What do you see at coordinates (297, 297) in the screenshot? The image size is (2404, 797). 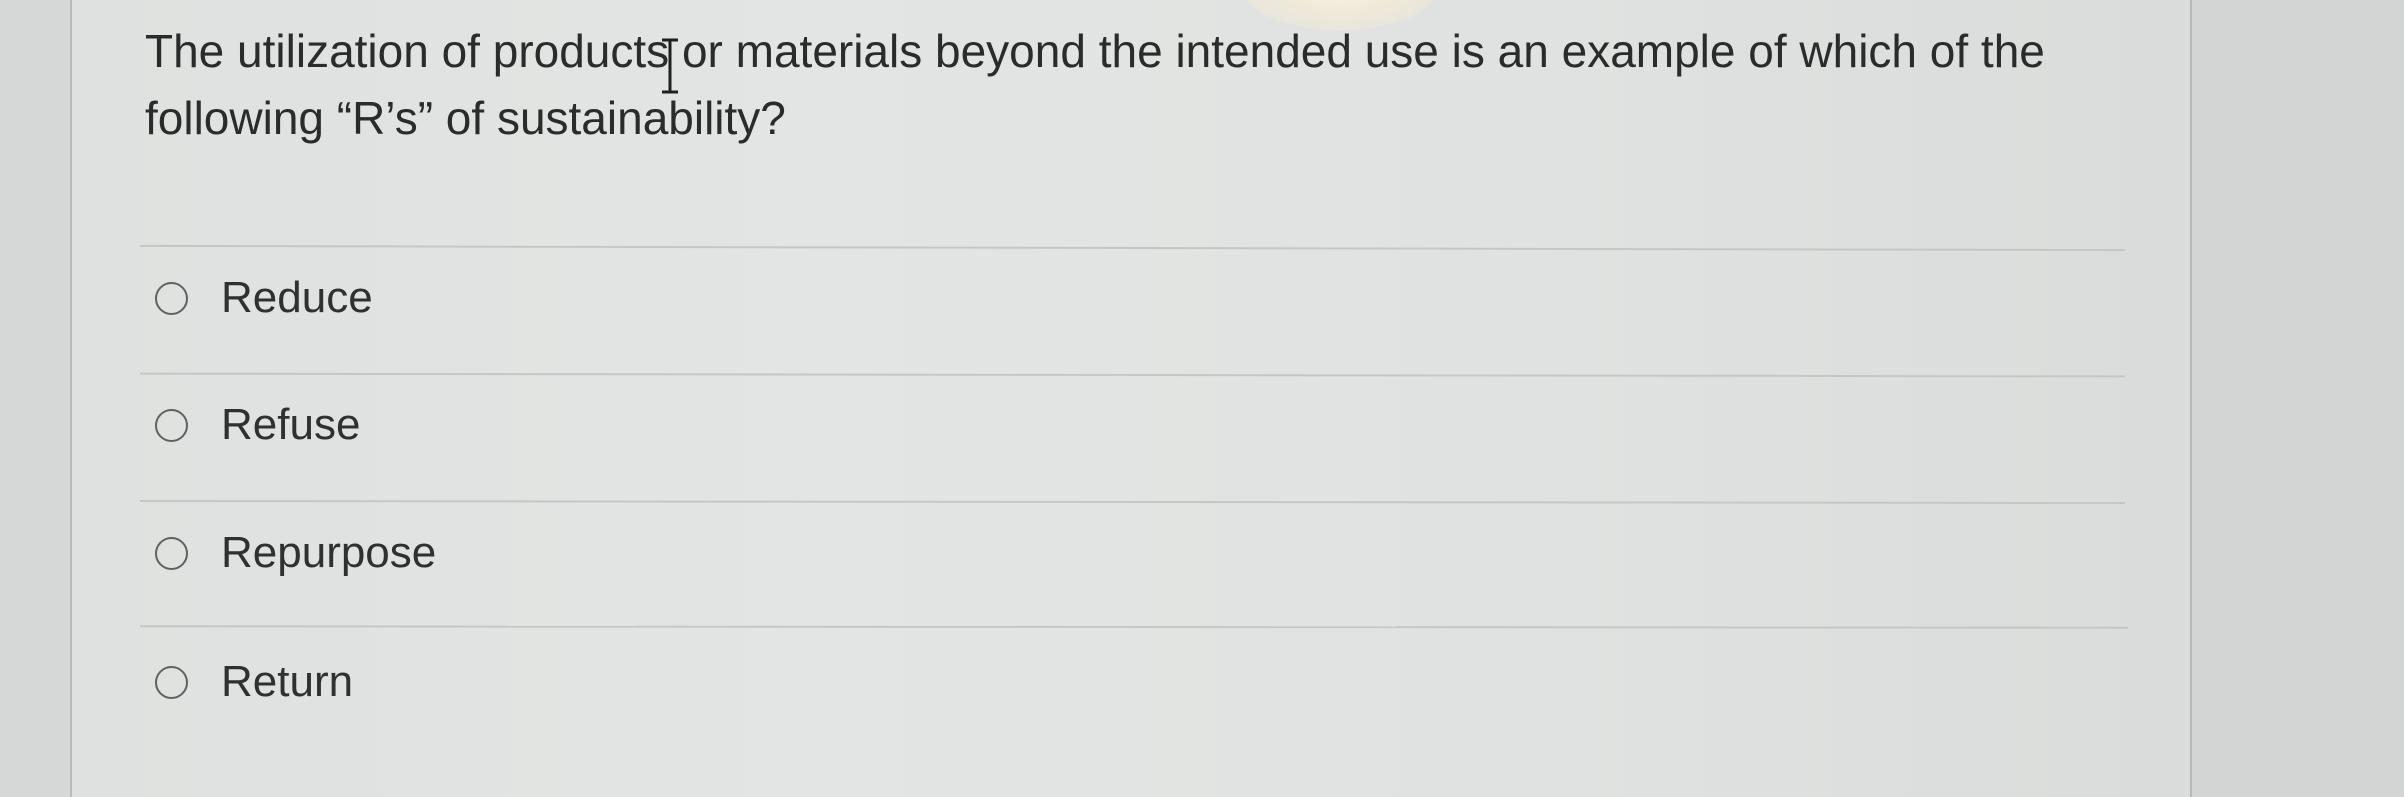 I see `option-label: Reduce` at bounding box center [297, 297].